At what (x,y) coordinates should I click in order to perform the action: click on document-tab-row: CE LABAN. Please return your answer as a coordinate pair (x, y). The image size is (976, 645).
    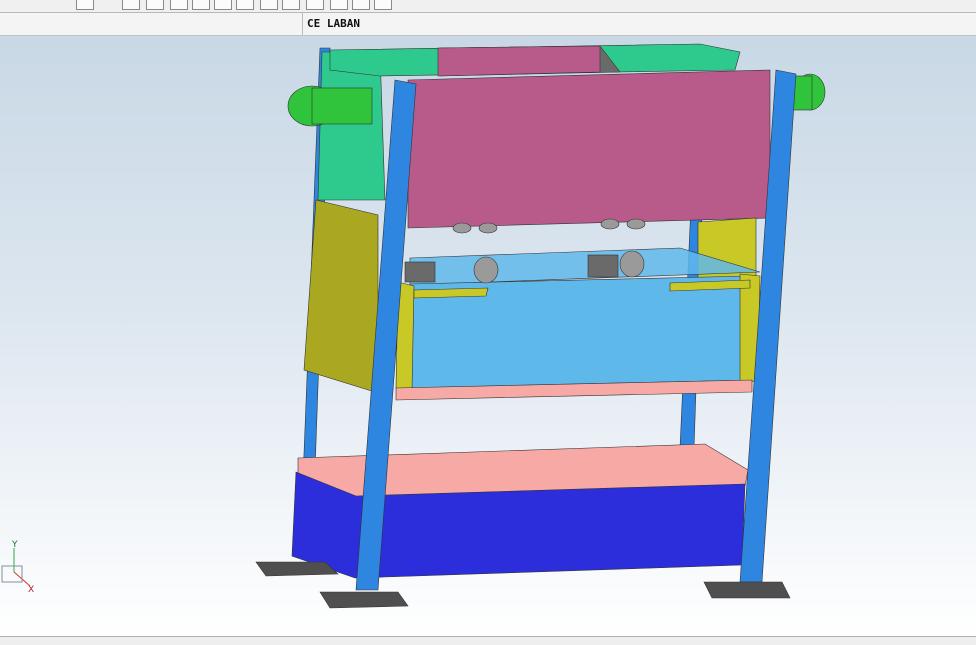
    Looking at the image, I should click on (488, 24).